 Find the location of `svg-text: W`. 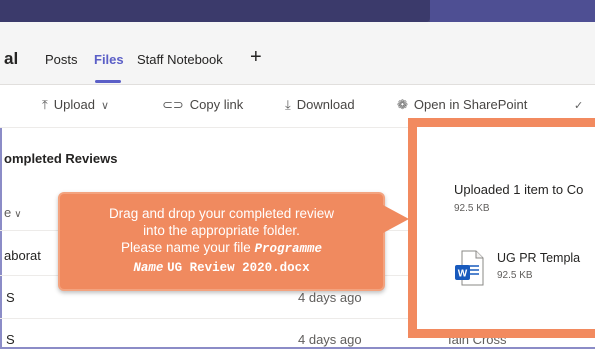

svg-text: W is located at coordinates (463, 274).